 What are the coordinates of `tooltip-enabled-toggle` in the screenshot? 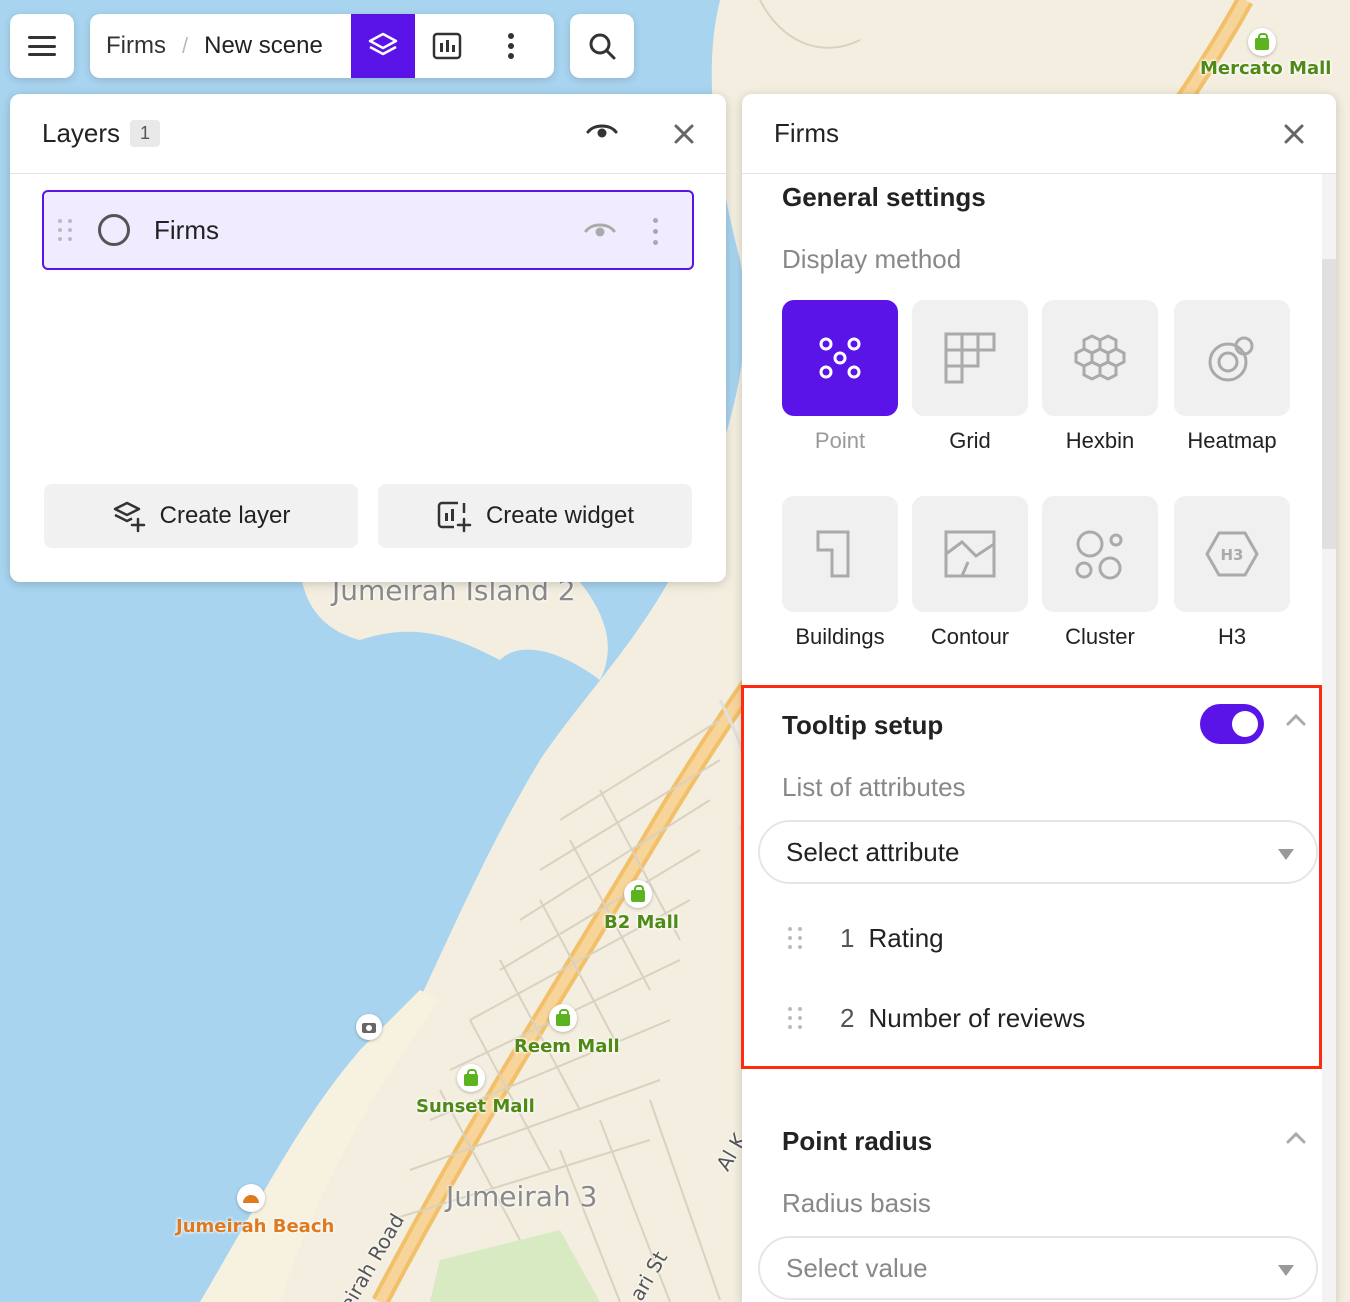 It's located at (1232, 724).